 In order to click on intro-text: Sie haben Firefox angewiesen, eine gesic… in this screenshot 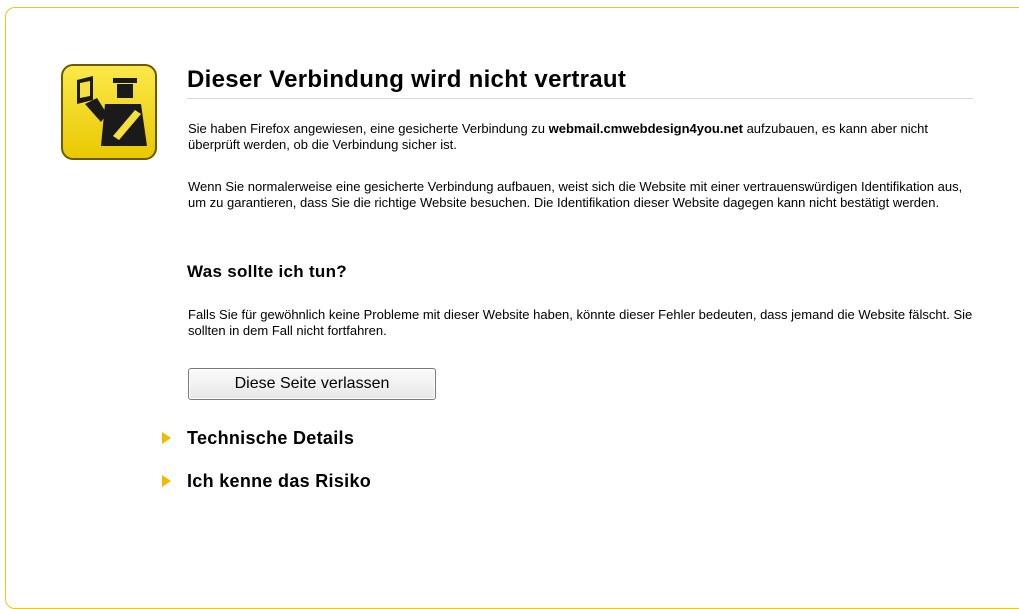, I will do `click(558, 136)`.